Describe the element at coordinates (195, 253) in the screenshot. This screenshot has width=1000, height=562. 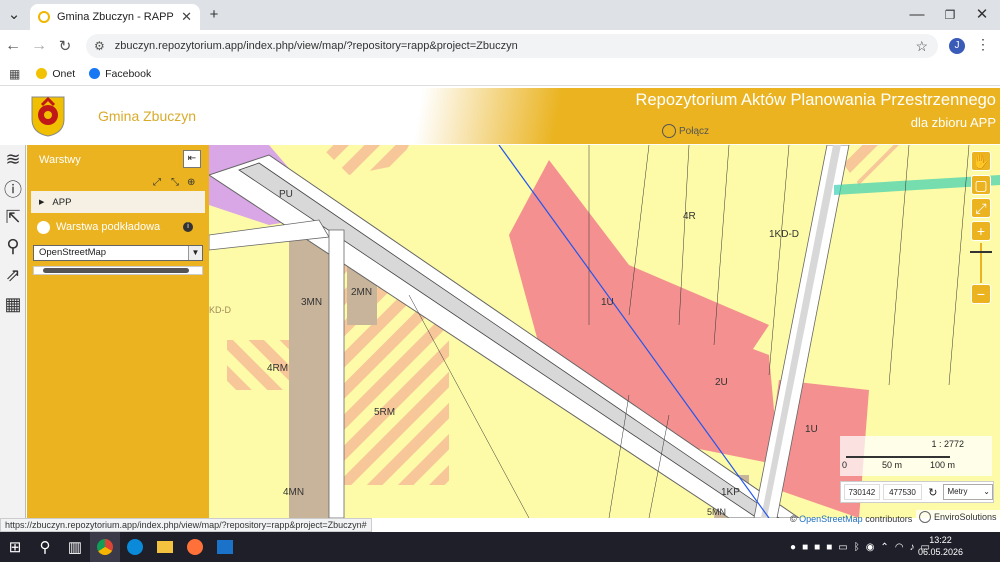
I see `dropdown-arrow-icon: ▼` at that location.